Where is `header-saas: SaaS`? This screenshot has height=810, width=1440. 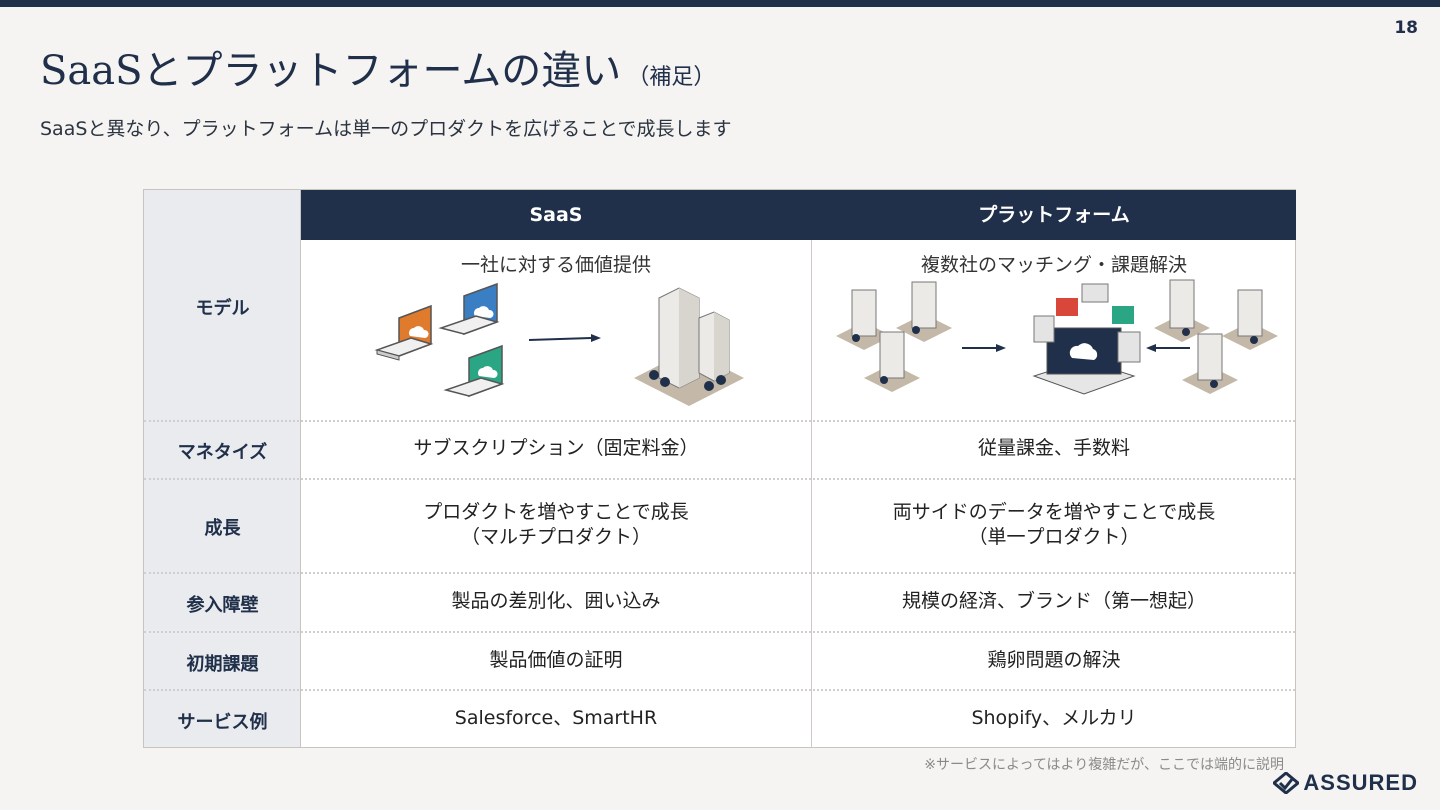
header-saas: SaaS is located at coordinates (556, 215).